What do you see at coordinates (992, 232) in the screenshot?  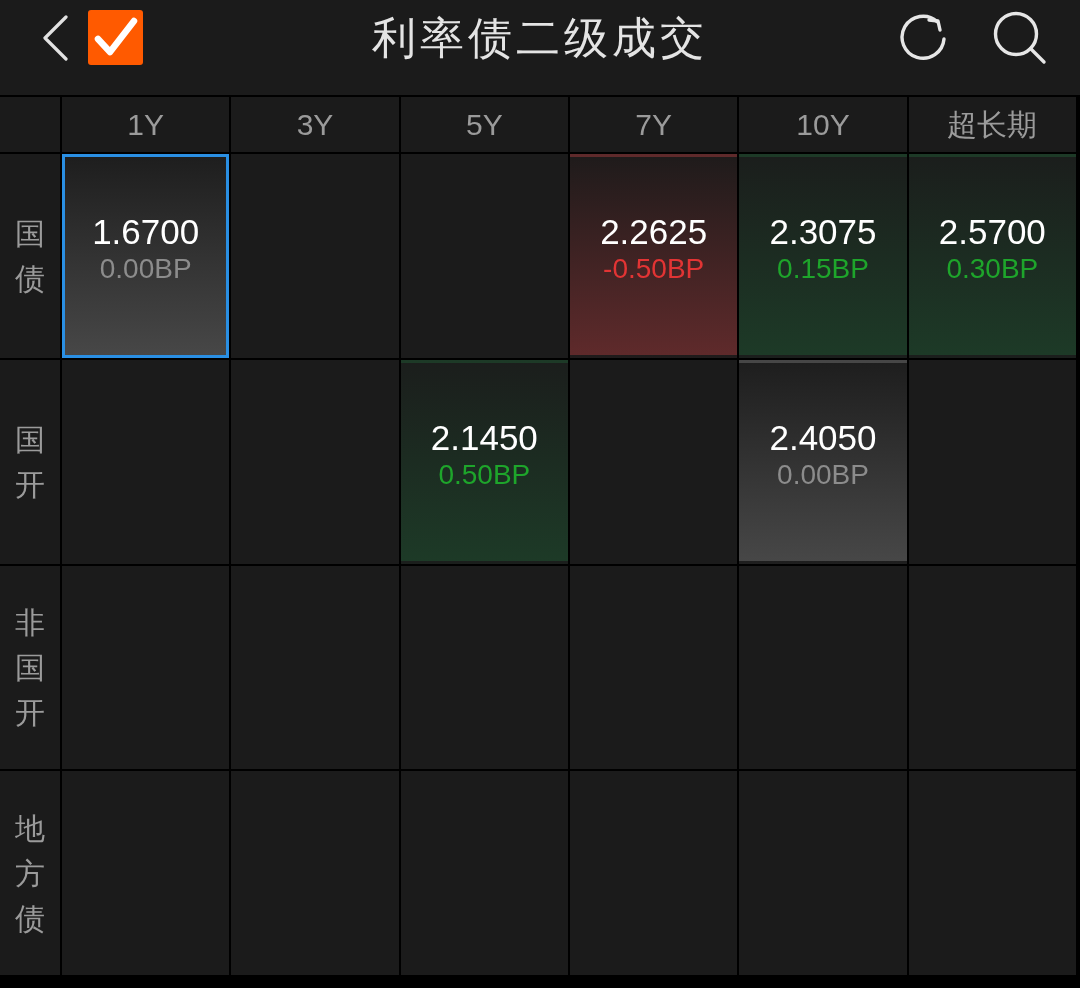 I see `yield-value: 2.5700` at bounding box center [992, 232].